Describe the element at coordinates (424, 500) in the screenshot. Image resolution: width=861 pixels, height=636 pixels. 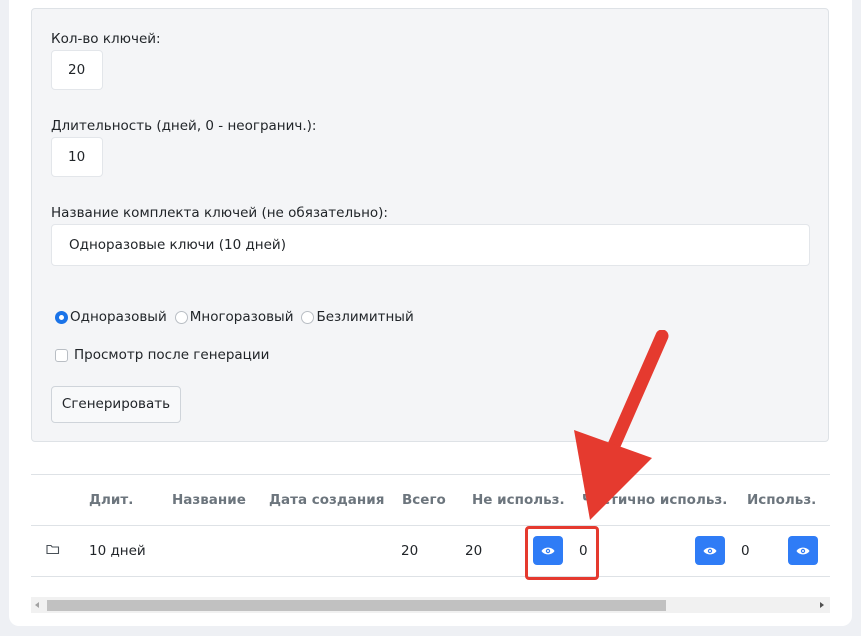
I see `column-header-total: Всего` at that location.